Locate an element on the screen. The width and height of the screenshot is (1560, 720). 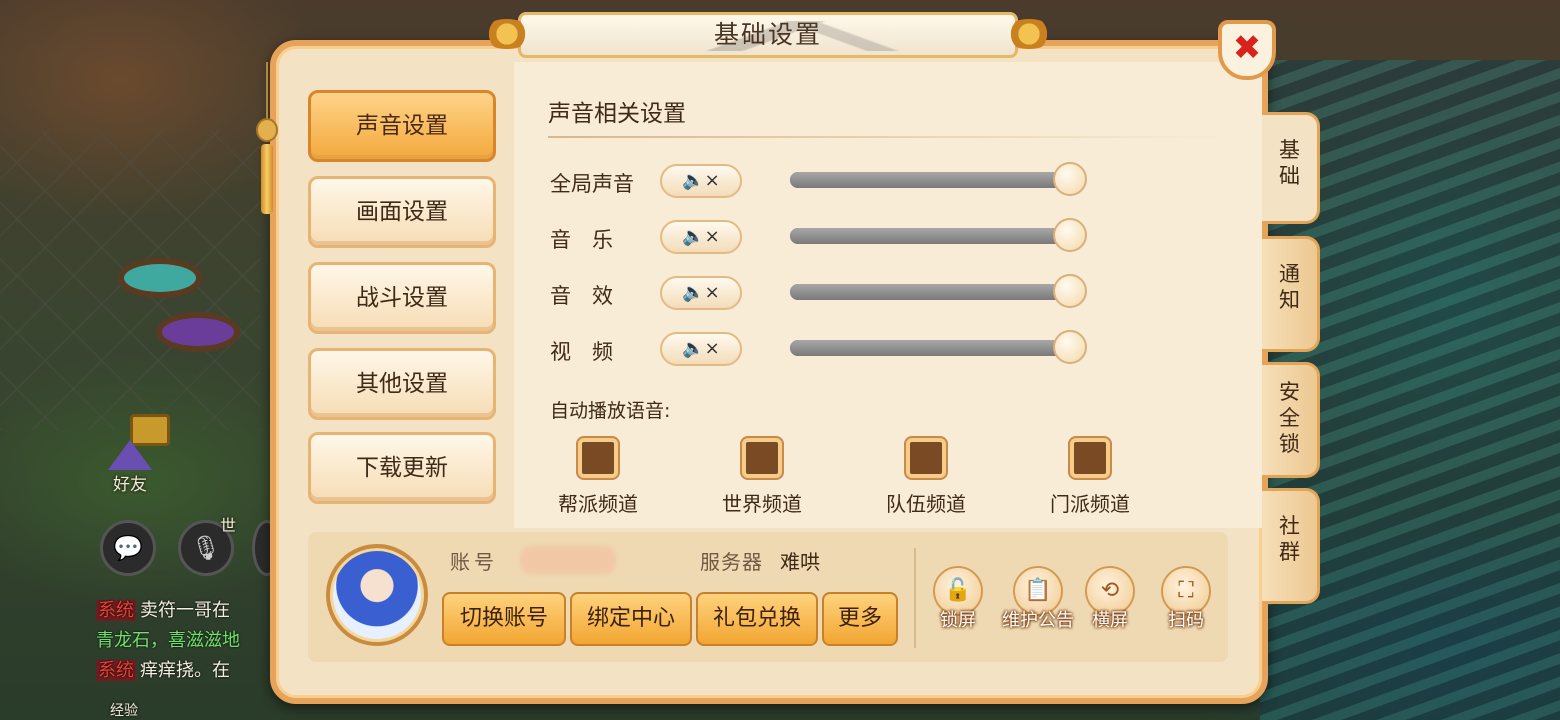
sect-channel-checkbox is located at coordinates (1090, 458).